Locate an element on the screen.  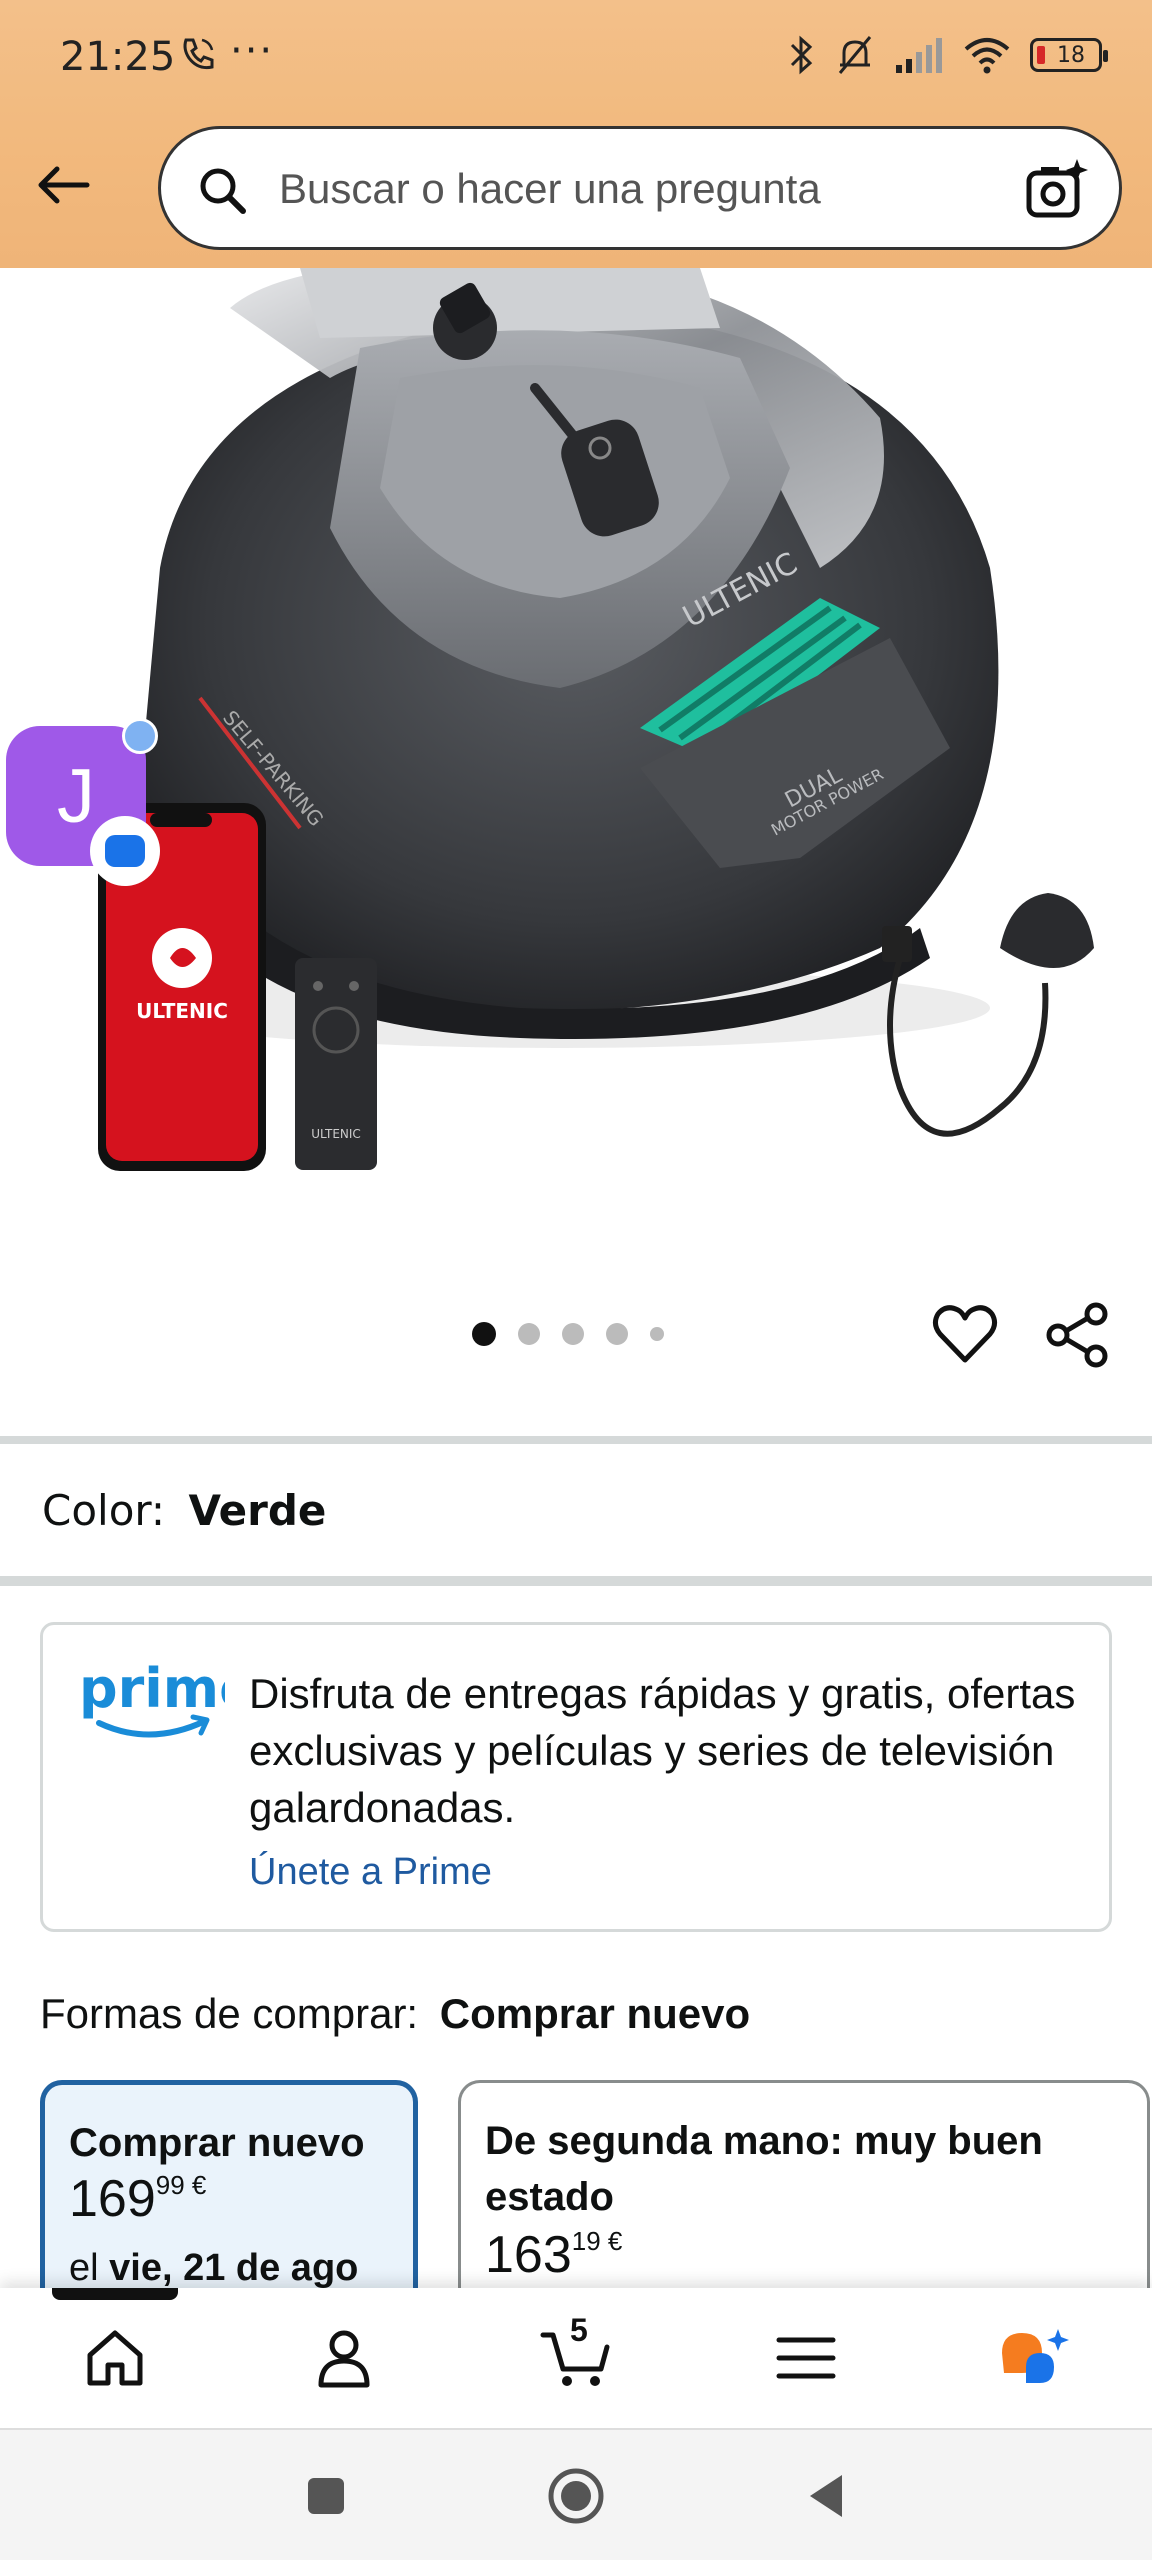
cart-count: 5 is located at coordinates (579, 2330).